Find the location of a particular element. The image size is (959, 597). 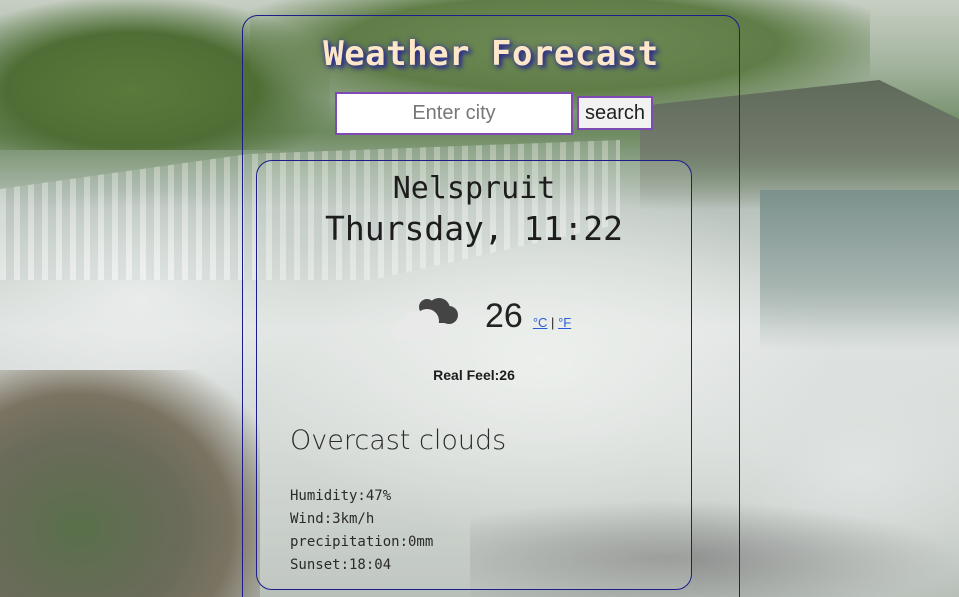

precipitation-value: precipitation:0mm is located at coordinates (362, 542).